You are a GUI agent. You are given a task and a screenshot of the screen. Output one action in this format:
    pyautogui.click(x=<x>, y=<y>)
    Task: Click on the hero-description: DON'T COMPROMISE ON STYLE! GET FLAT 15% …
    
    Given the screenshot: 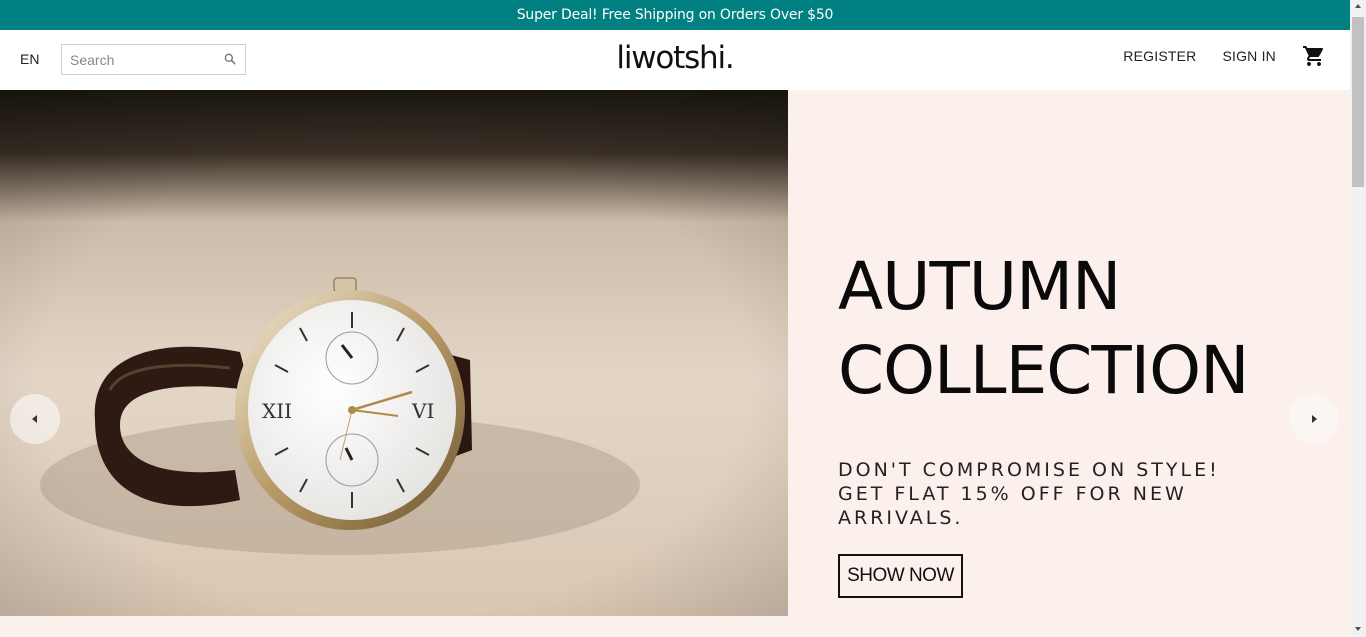 What is the action you would take?
    pyautogui.click(x=1029, y=494)
    